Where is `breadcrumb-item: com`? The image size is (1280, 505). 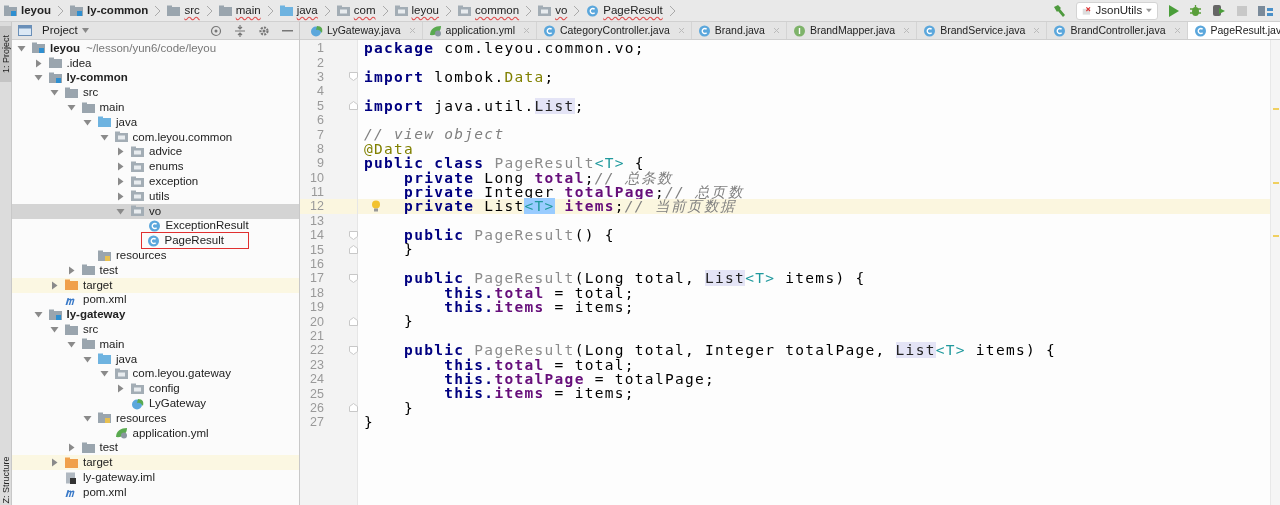 breadcrumb-item: com is located at coordinates (356, 10).